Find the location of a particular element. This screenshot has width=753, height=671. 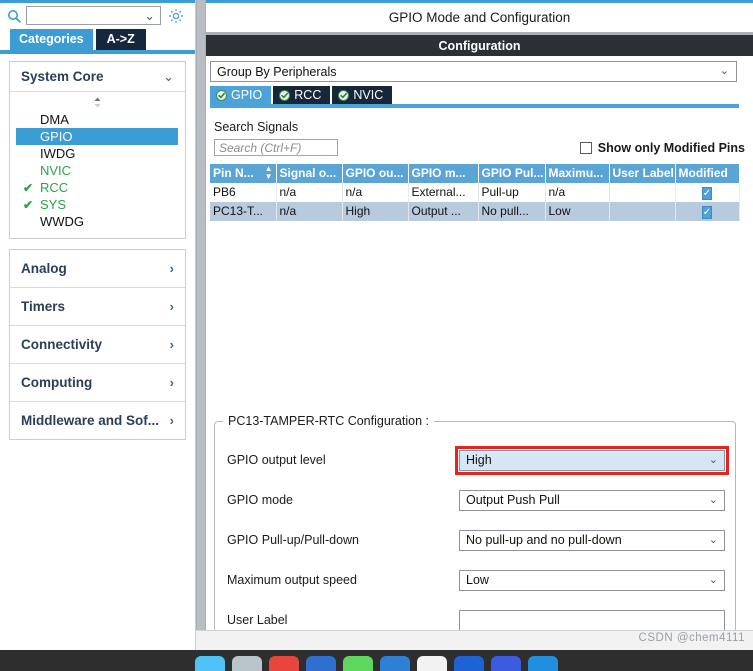

tab-gpio-label: GPIO is located at coordinates (247, 95).